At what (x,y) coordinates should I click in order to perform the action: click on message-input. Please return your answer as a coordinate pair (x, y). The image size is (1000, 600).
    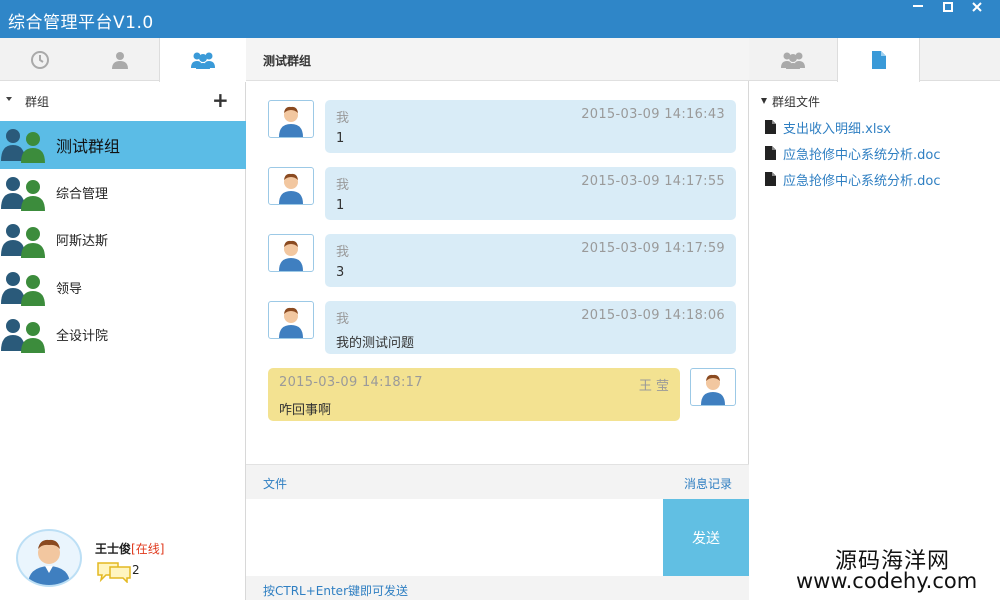
    Looking at the image, I should click on (454, 537).